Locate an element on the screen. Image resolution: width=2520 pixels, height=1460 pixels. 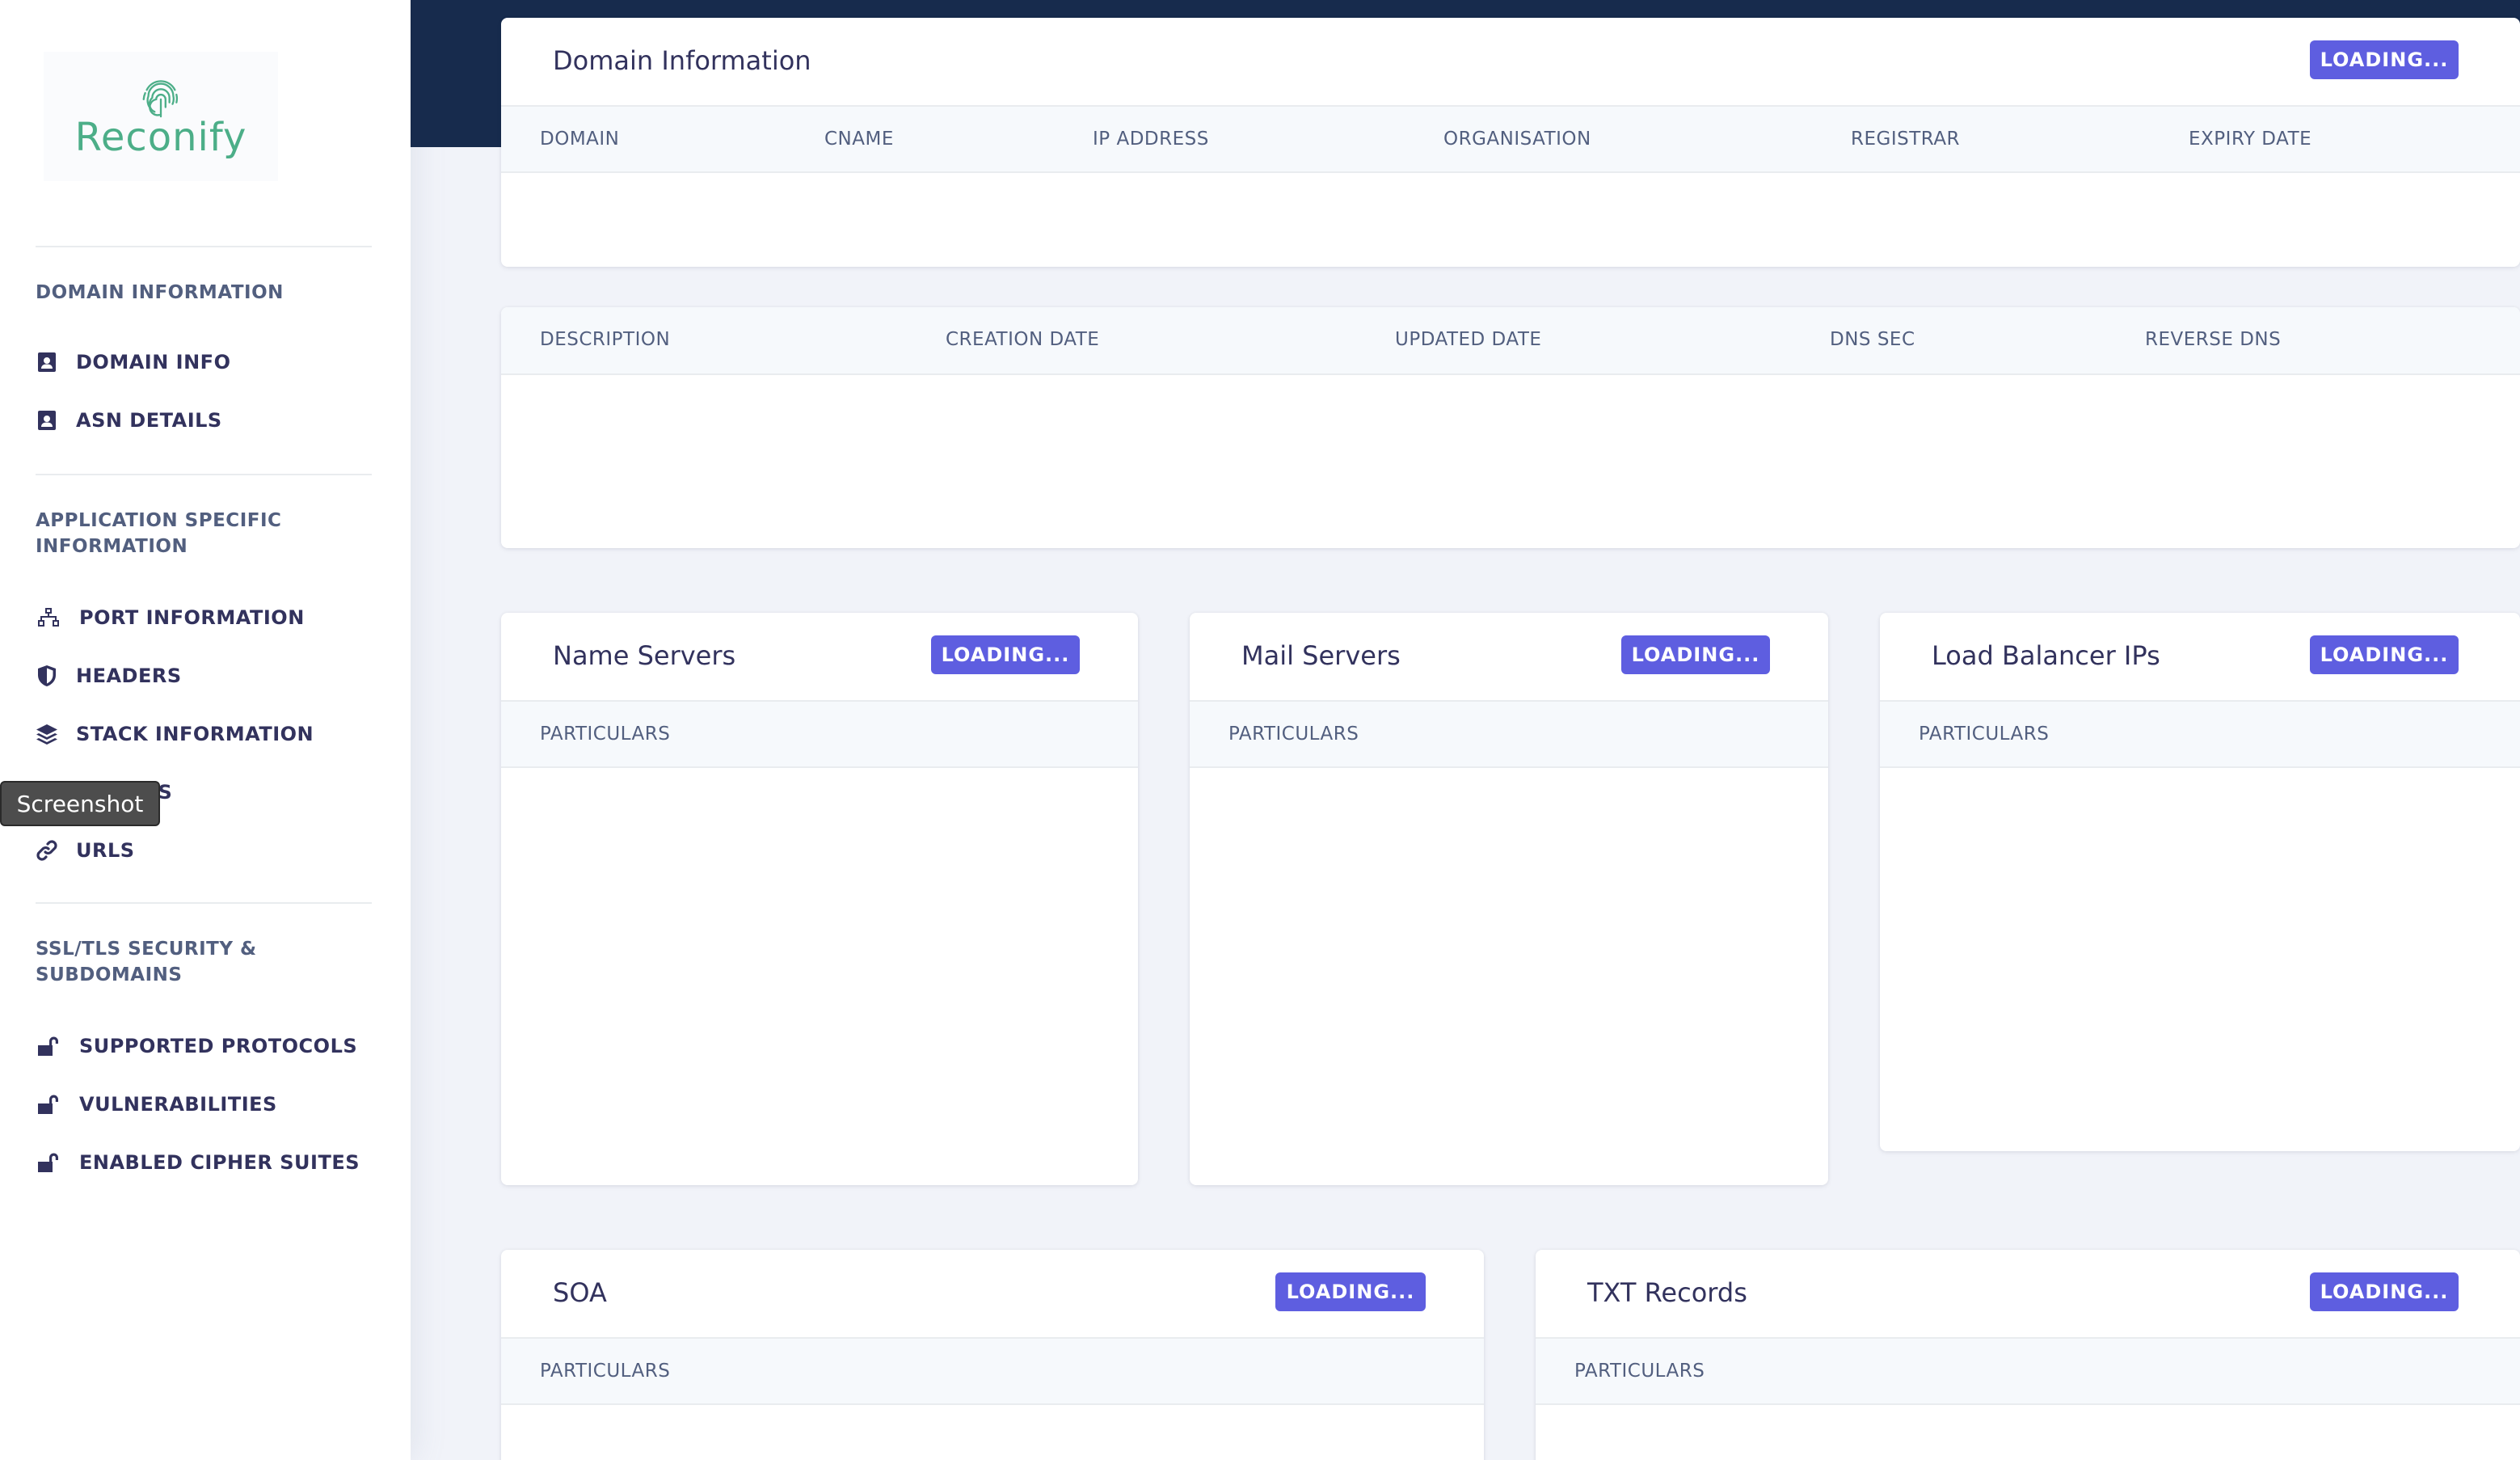
soa-card: SOA LOADING... PARTICULARS is located at coordinates (992, 1355).